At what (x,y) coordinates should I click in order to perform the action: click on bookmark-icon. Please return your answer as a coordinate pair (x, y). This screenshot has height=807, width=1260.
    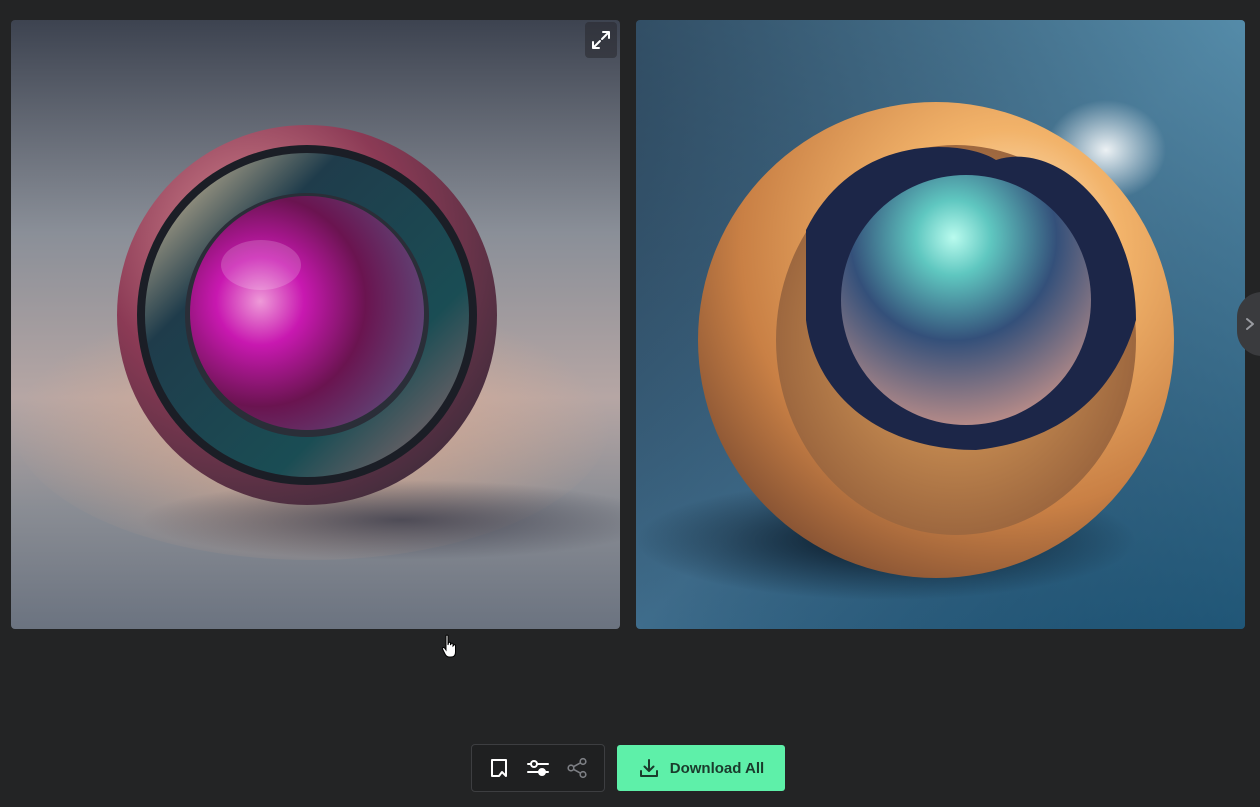
    Looking at the image, I should click on (499, 768).